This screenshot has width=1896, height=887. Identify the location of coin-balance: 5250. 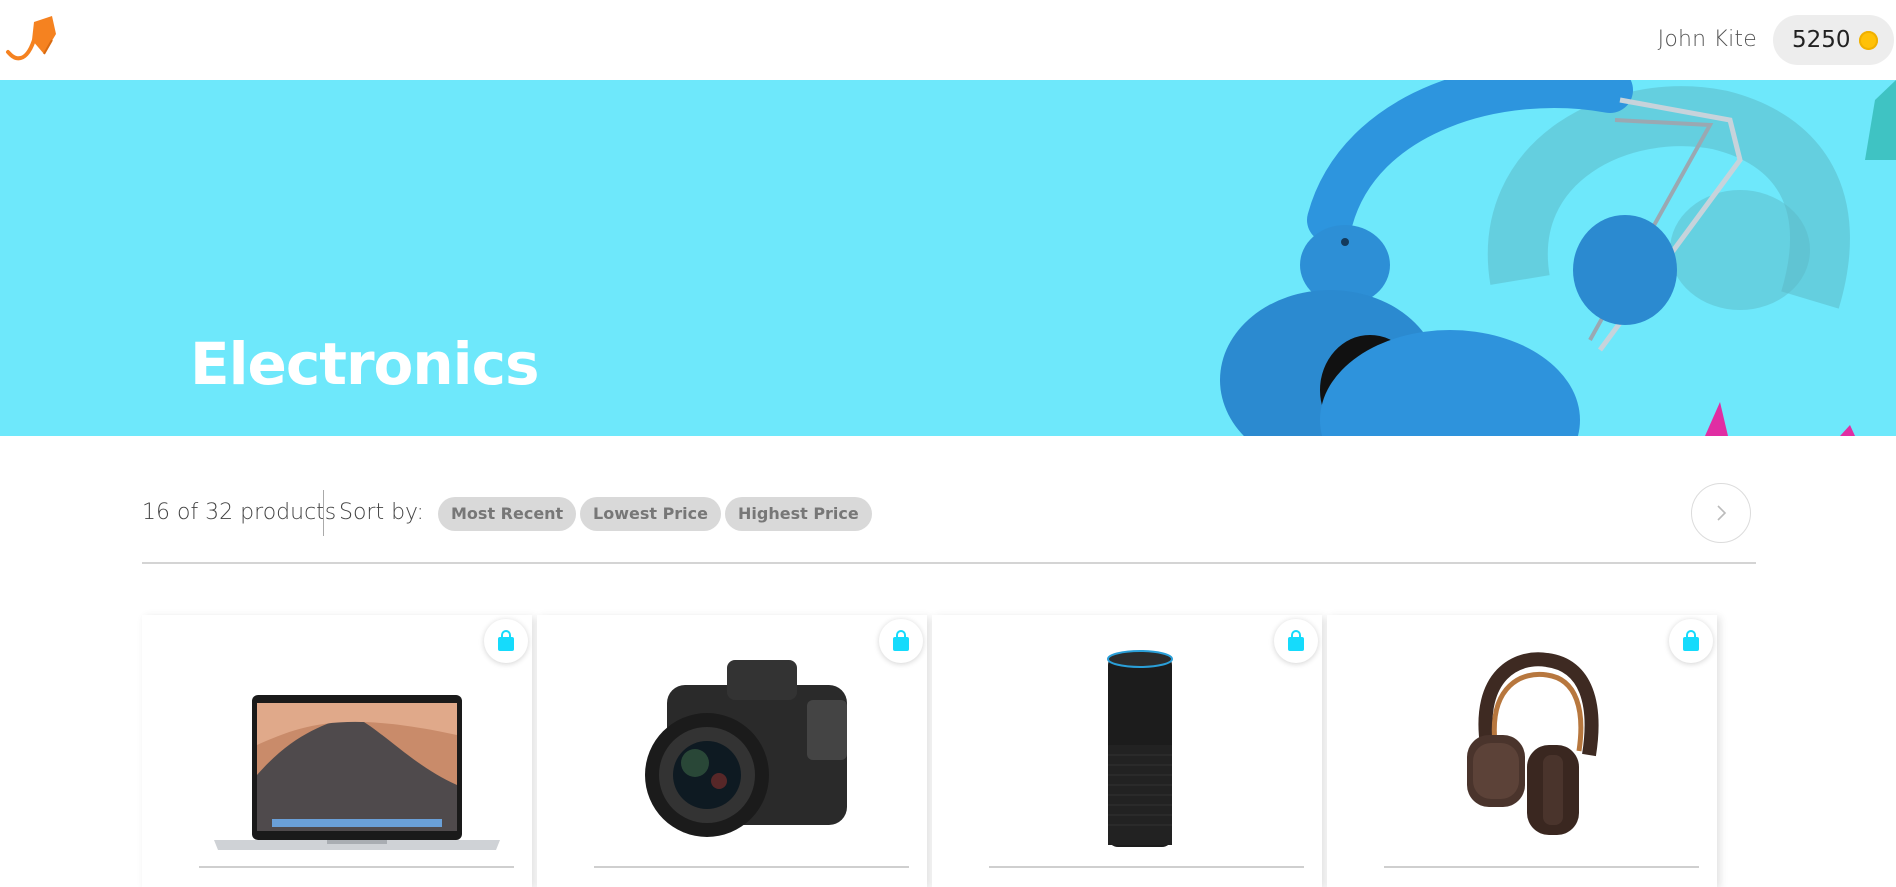
(1833, 40).